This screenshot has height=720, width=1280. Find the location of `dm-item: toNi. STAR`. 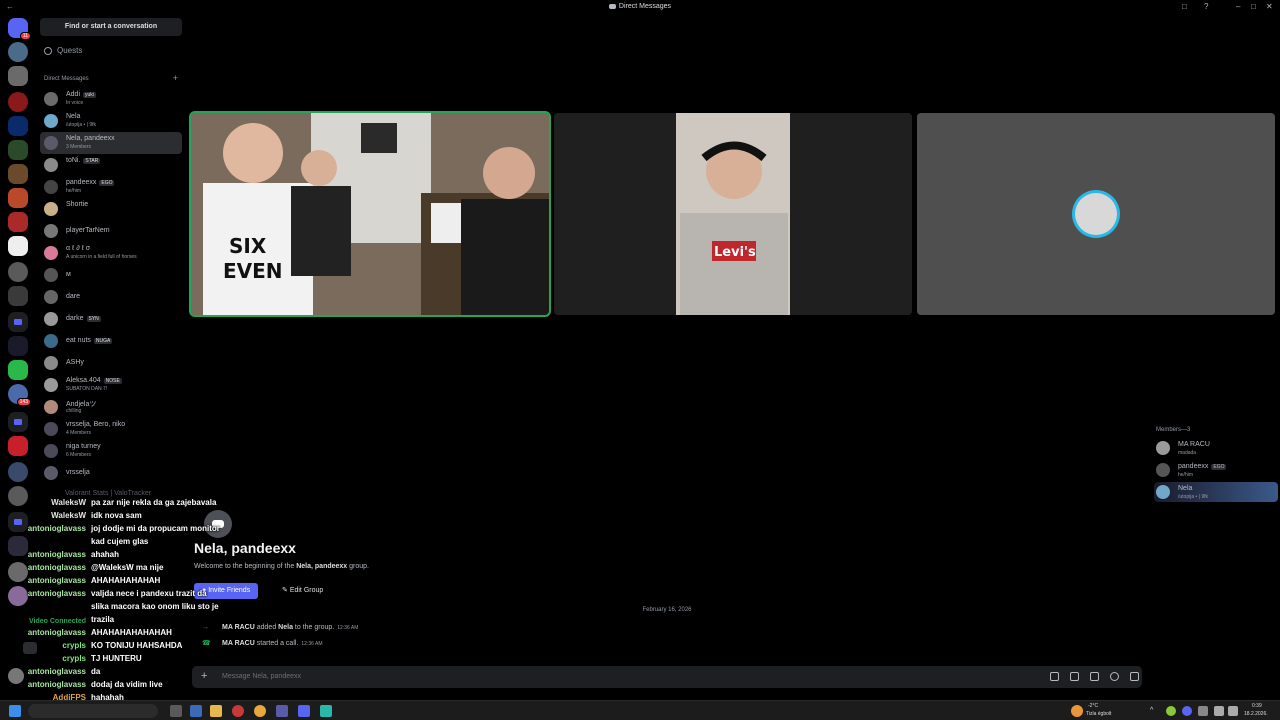

dm-item: toNi. STAR is located at coordinates (111, 165).